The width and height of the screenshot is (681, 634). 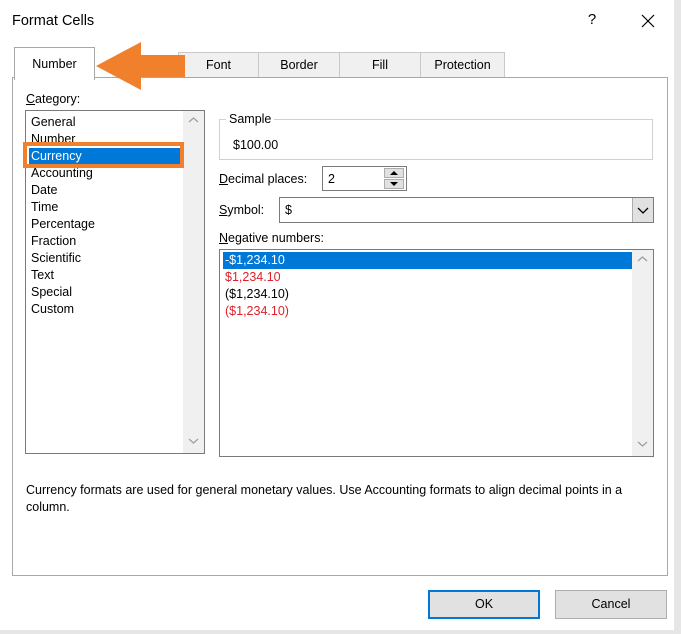 What do you see at coordinates (611, 604) in the screenshot?
I see `cancel-button: Cancel` at bounding box center [611, 604].